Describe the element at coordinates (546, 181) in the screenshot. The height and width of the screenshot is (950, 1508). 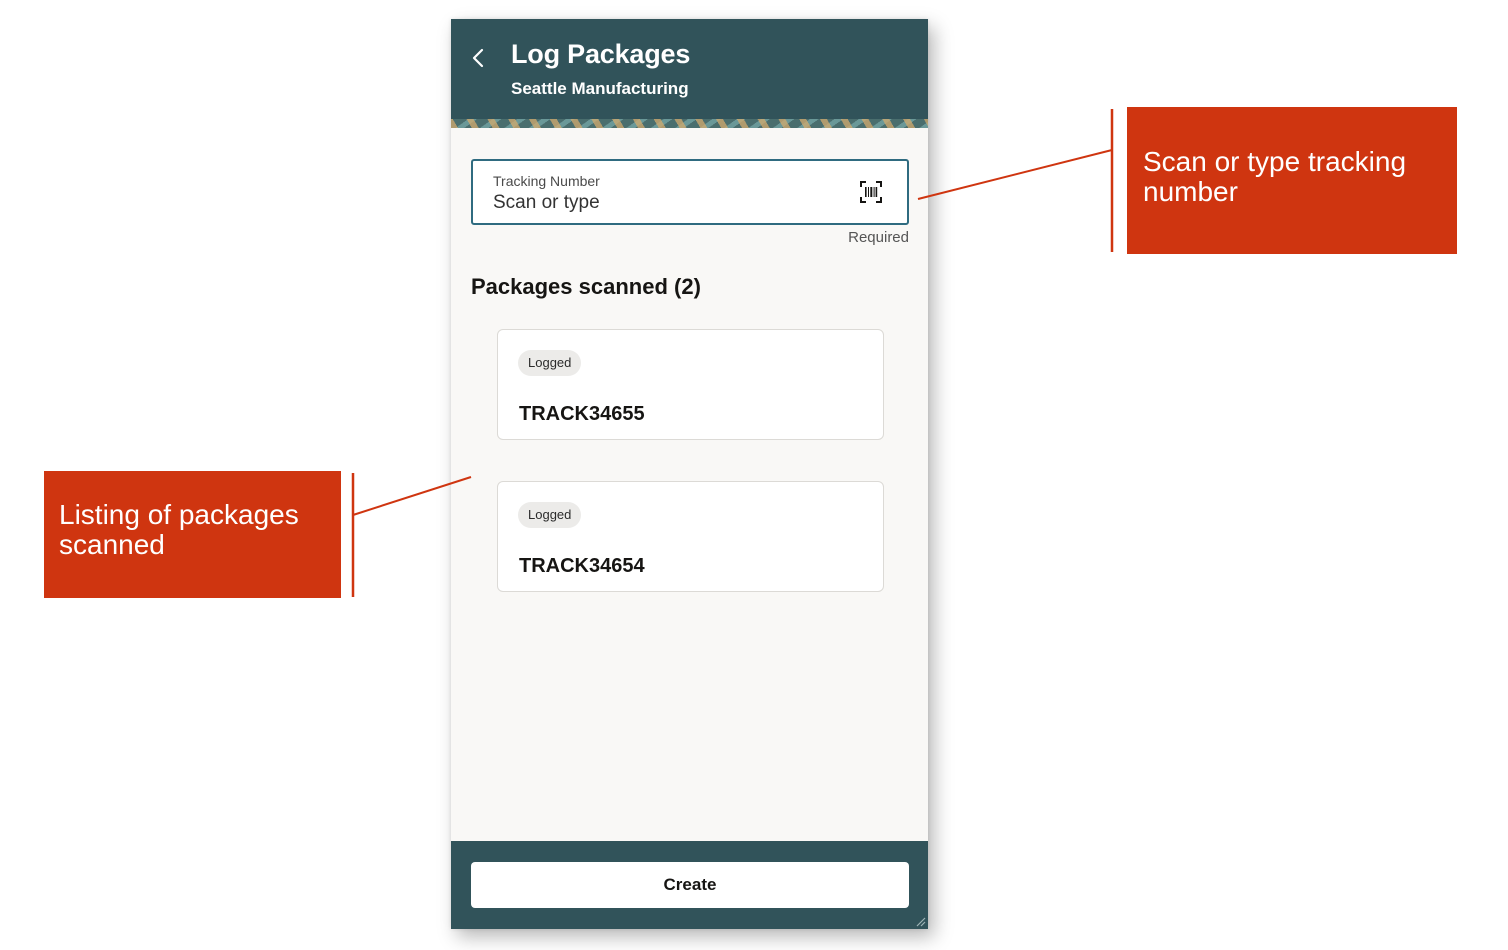
I see `tracking-number-label: Tracking Number` at that location.